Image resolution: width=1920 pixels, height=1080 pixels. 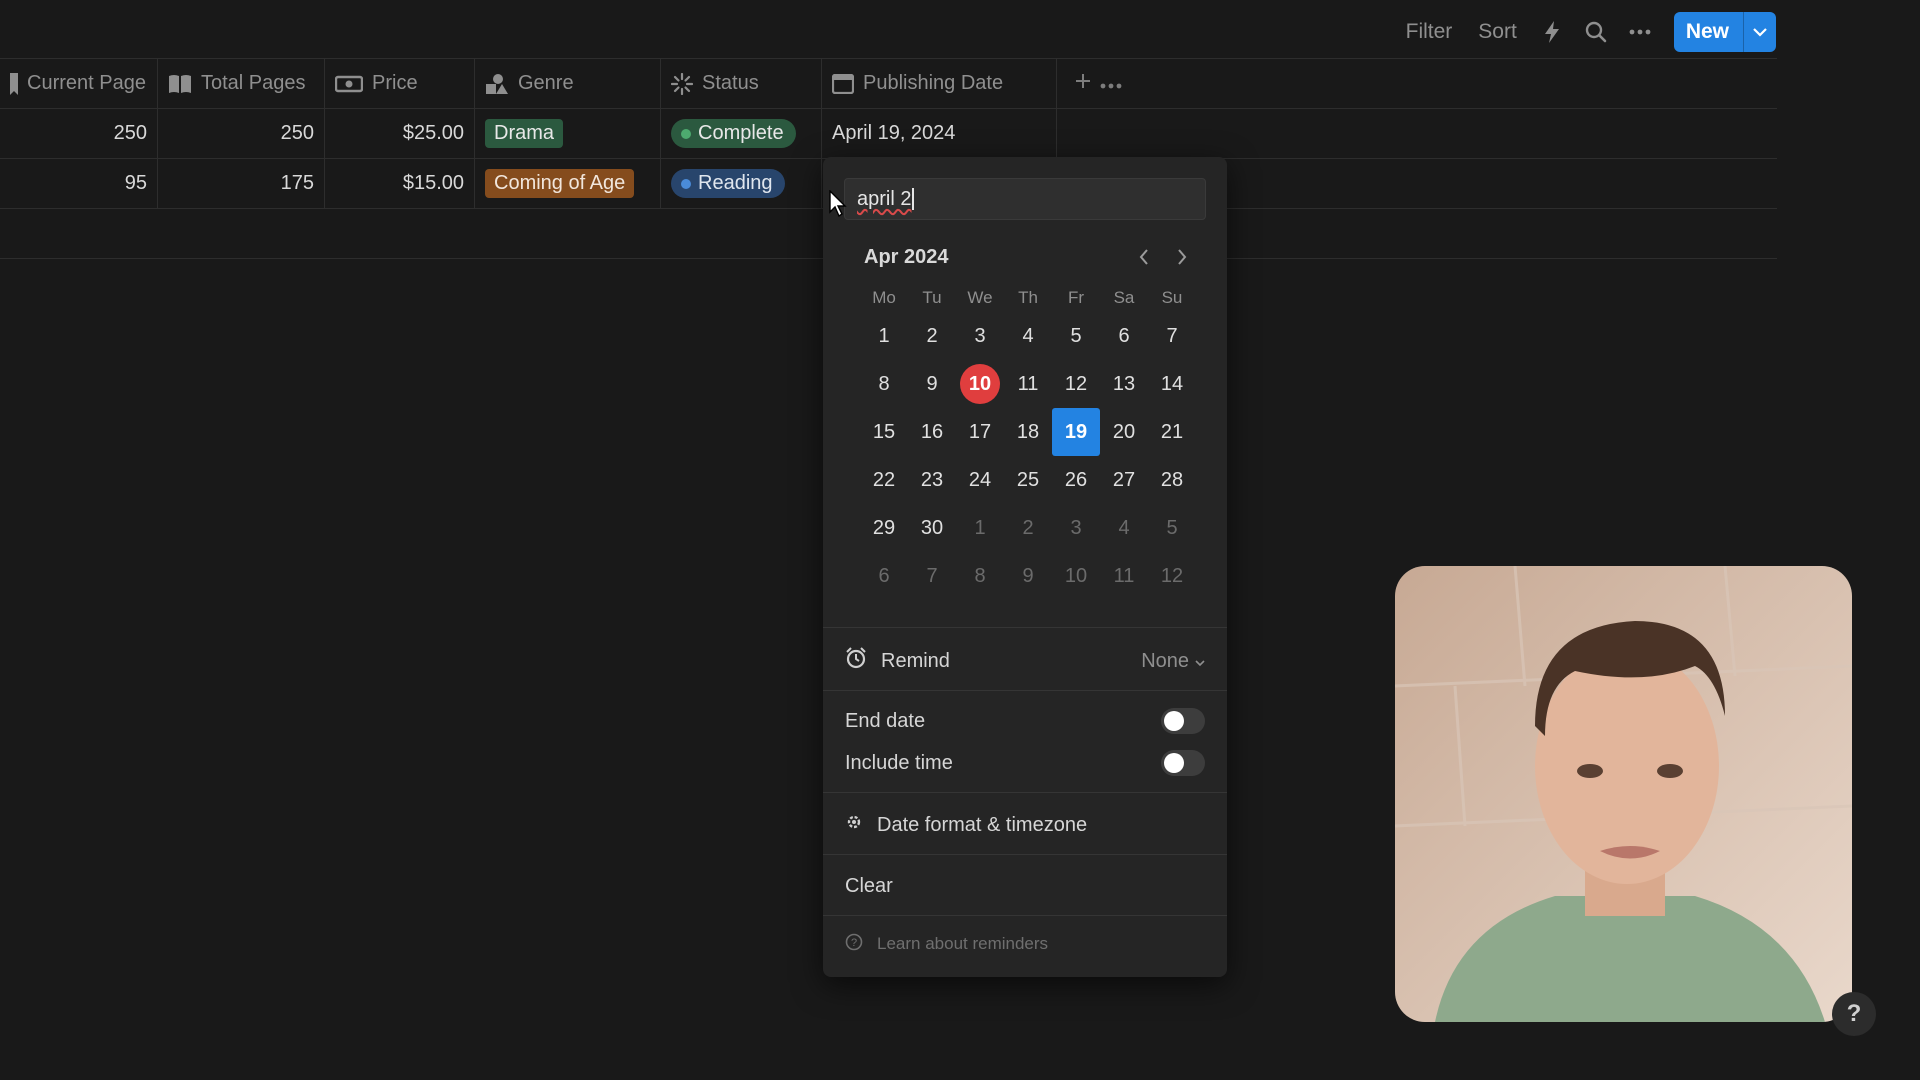 What do you see at coordinates (1076, 480) in the screenshot?
I see `calendar-day: 26` at bounding box center [1076, 480].